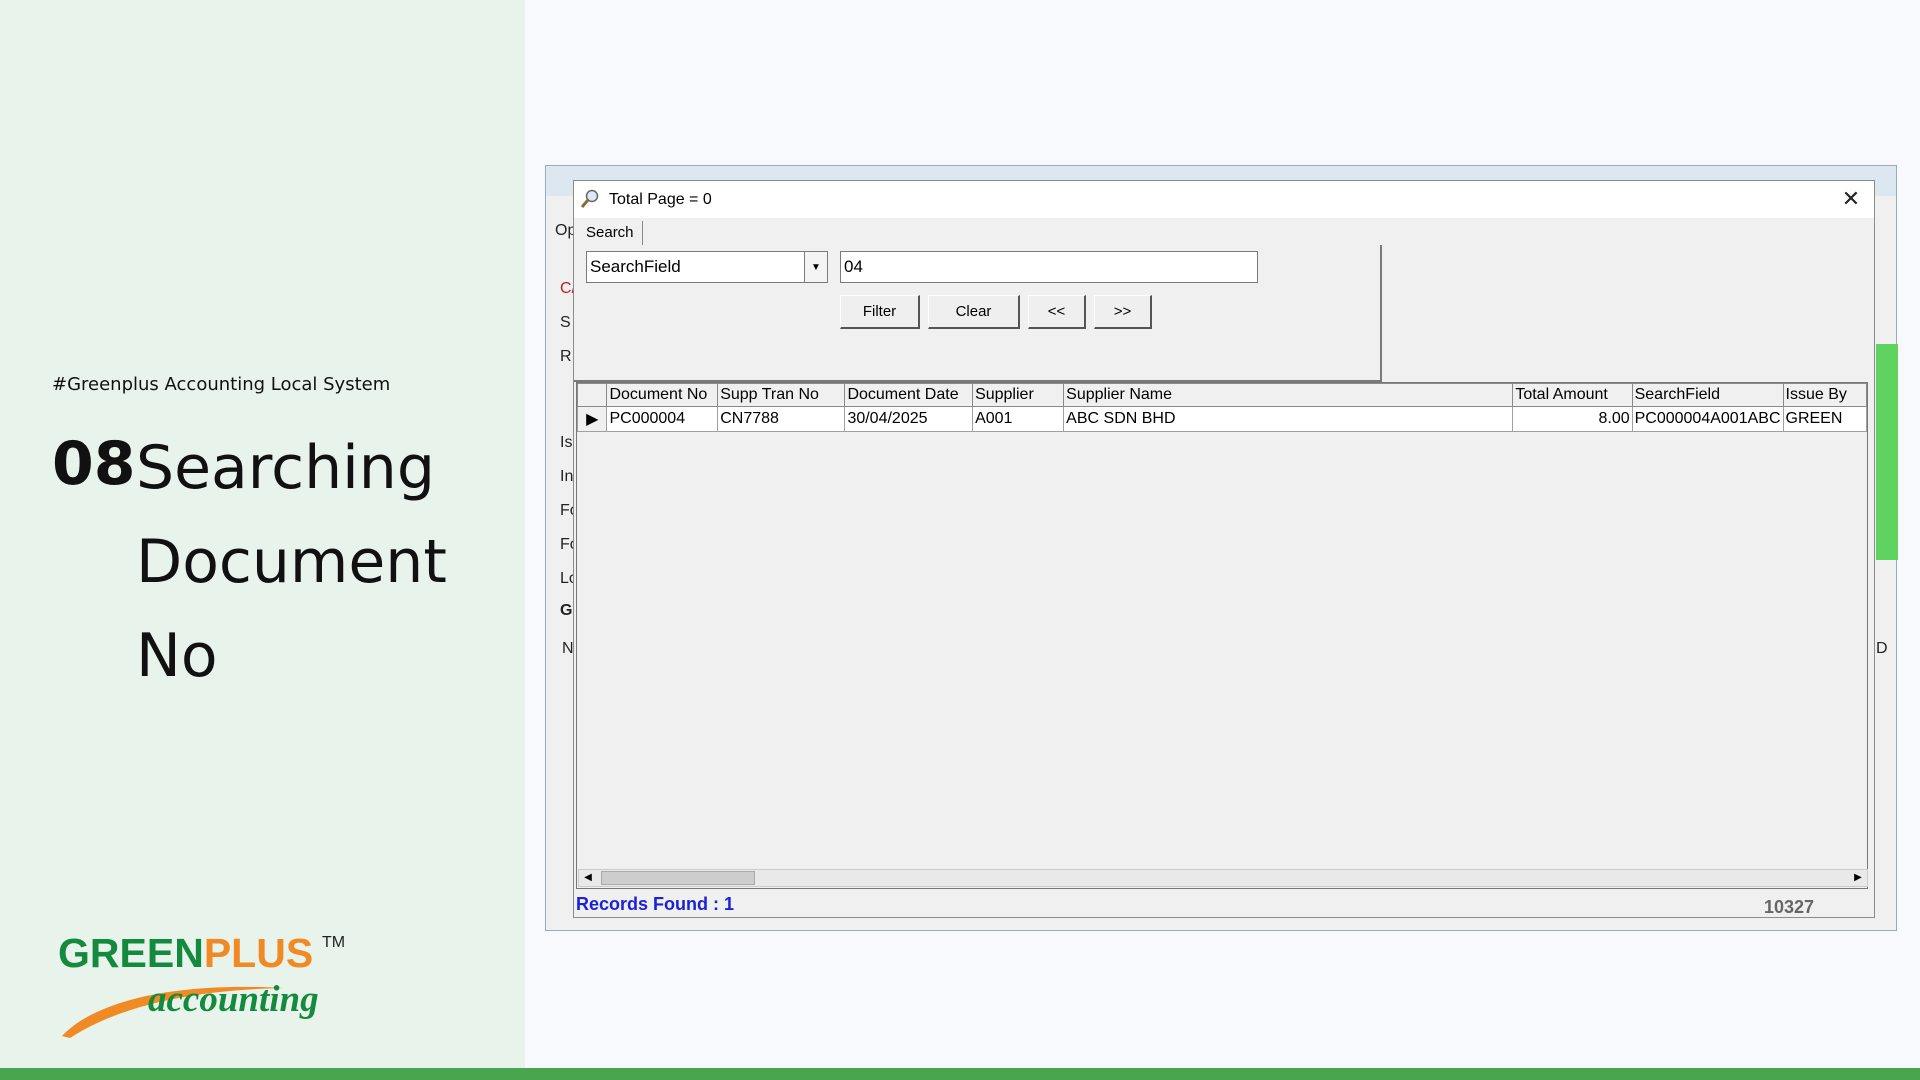 Image resolution: width=1920 pixels, height=1080 pixels. I want to click on magnifier-icon, so click(590, 201).